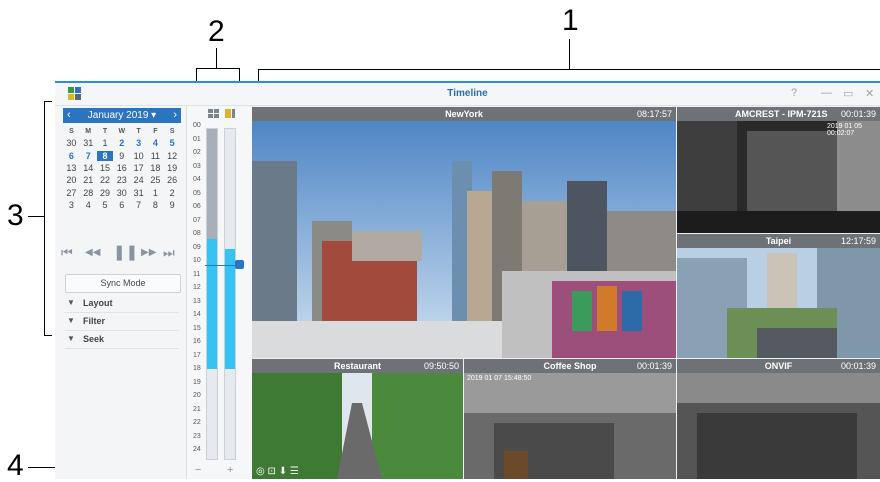 Image resolution: width=880 pixels, height=482 pixels. Describe the element at coordinates (826, 93) in the screenshot. I see `minimize-icon: —` at that location.